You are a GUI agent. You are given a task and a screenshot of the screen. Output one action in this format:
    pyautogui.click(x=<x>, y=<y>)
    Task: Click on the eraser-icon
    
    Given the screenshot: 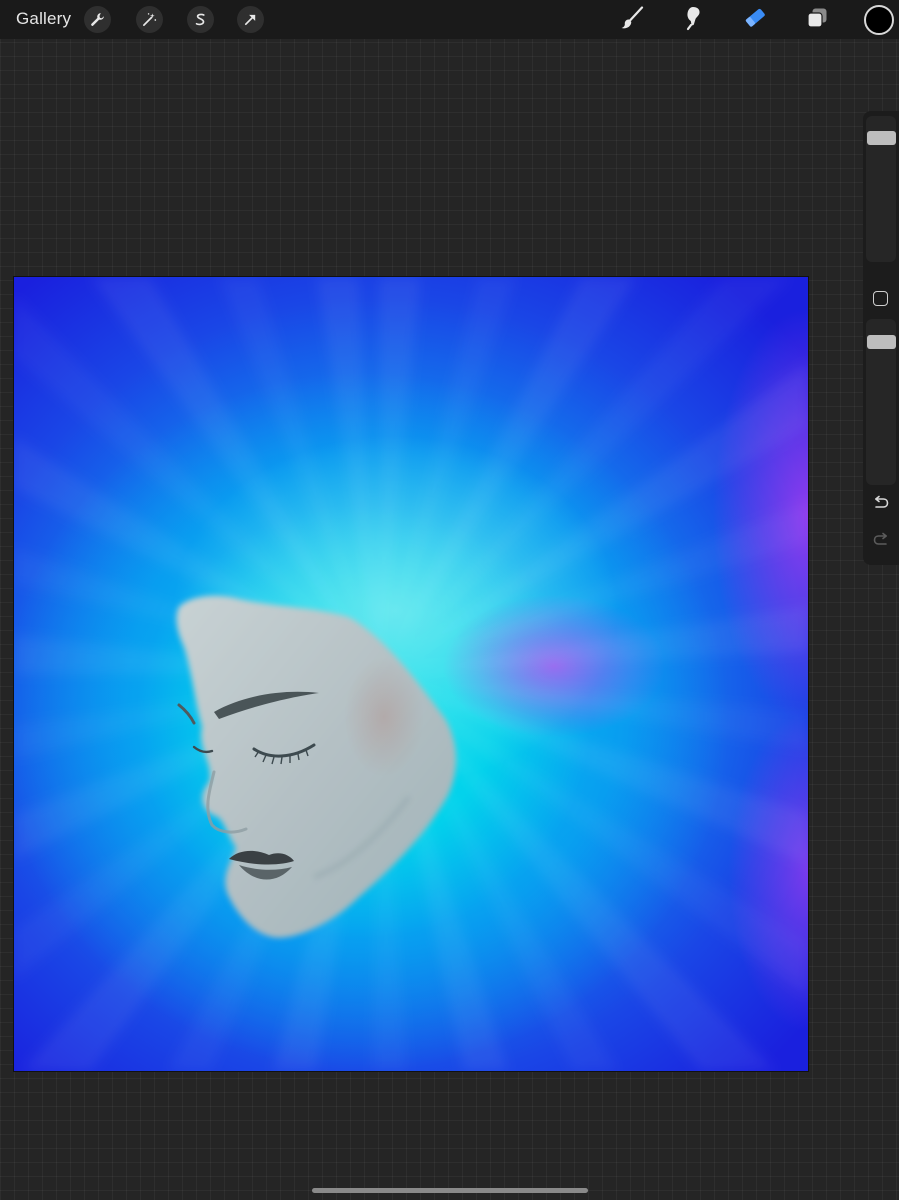 What is the action you would take?
    pyautogui.click(x=755, y=20)
    